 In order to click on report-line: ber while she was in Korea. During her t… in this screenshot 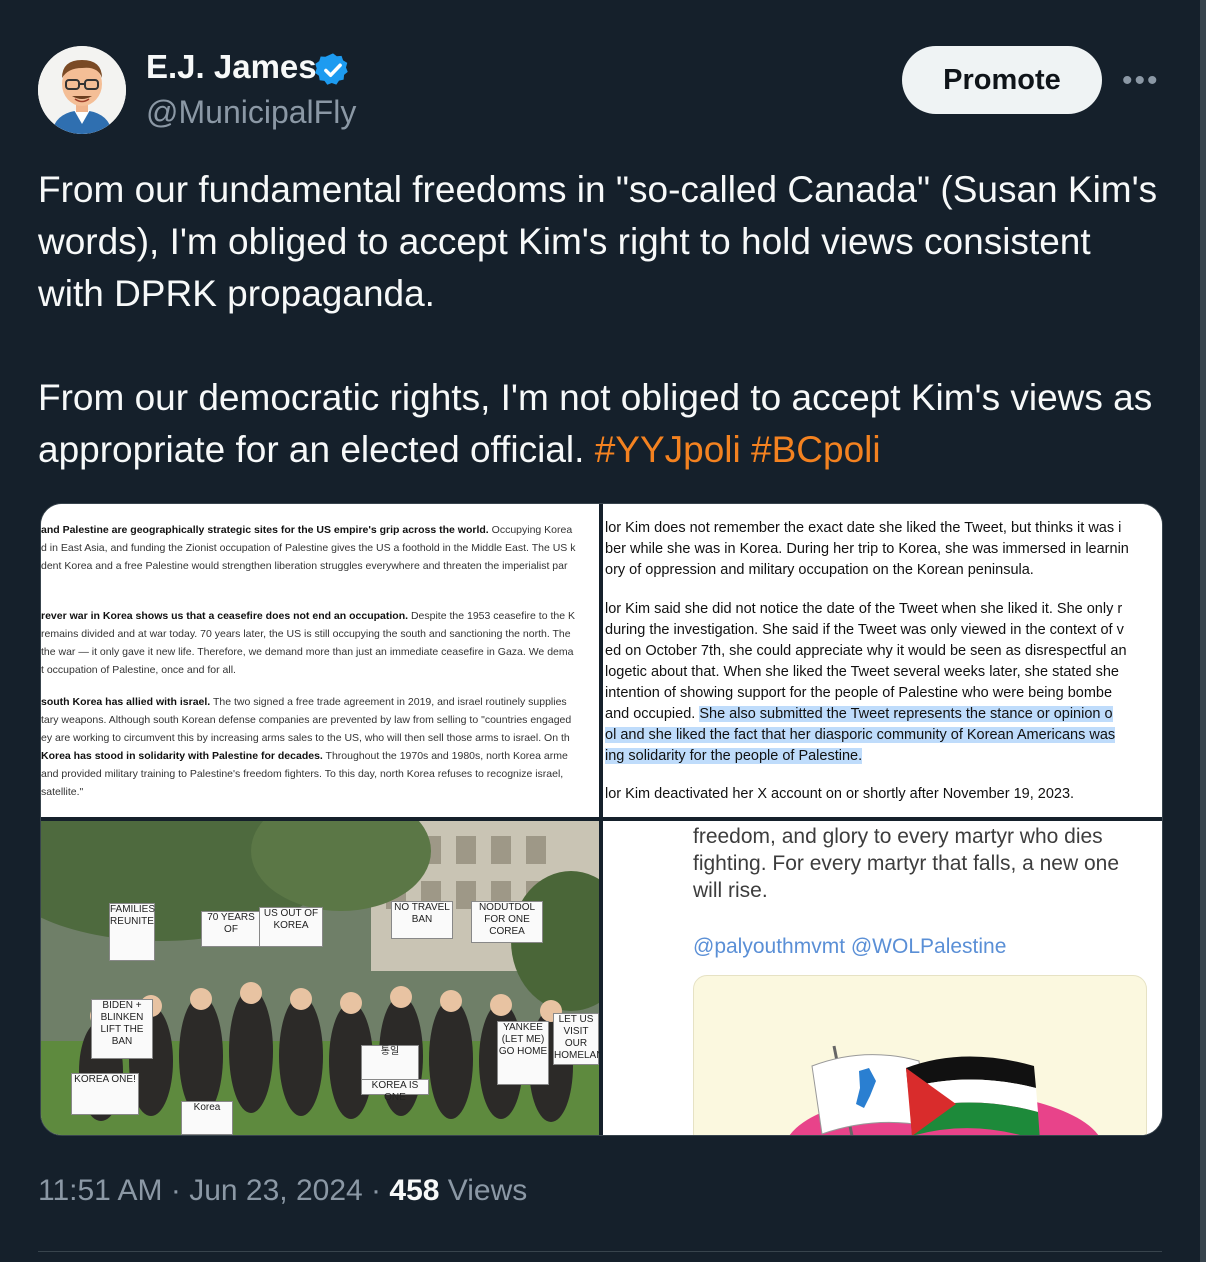, I will do `click(867, 549)`.